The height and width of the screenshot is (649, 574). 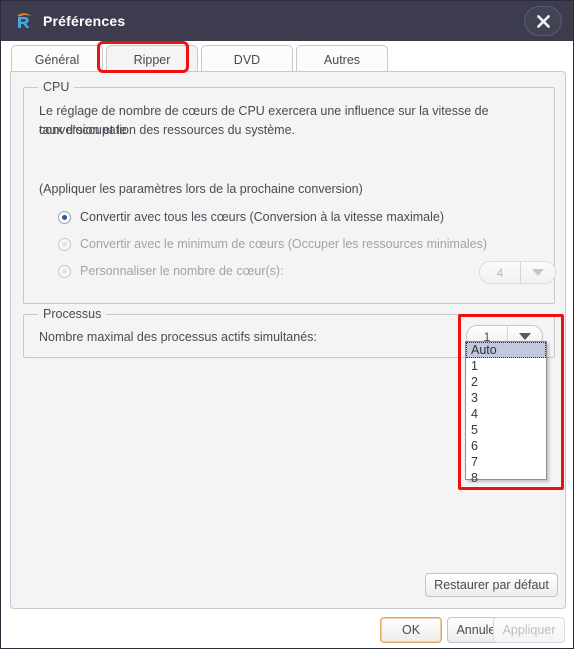 I want to click on radio-custom-cores: Personnaliser le nombre de cœur(s):, so click(x=171, y=271).